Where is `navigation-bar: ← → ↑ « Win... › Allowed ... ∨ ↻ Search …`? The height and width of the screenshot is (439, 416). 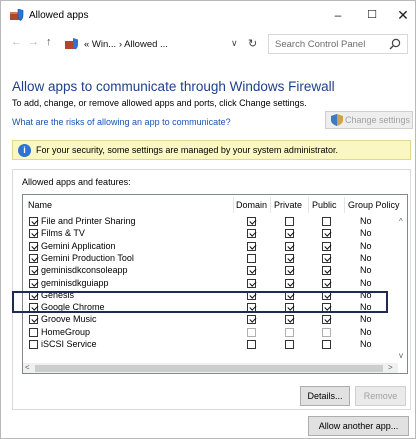 navigation-bar: ← → ↑ « Win... › Allowed ... ∨ ↻ Search … is located at coordinates (208, 44).